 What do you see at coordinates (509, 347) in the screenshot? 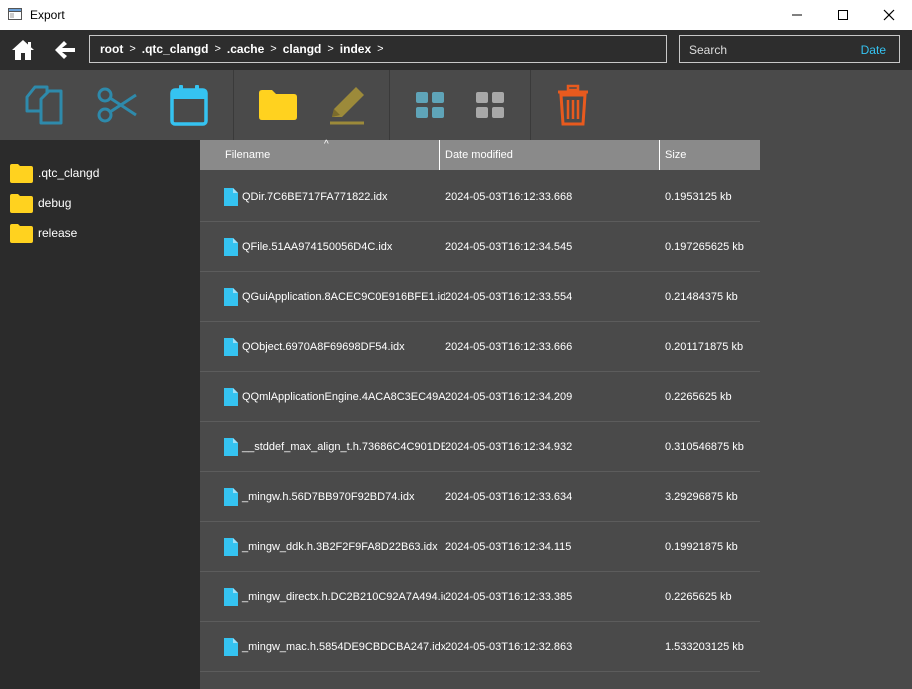
I see `date-modified-cell: 2024-05-03T16:12:33.666` at bounding box center [509, 347].